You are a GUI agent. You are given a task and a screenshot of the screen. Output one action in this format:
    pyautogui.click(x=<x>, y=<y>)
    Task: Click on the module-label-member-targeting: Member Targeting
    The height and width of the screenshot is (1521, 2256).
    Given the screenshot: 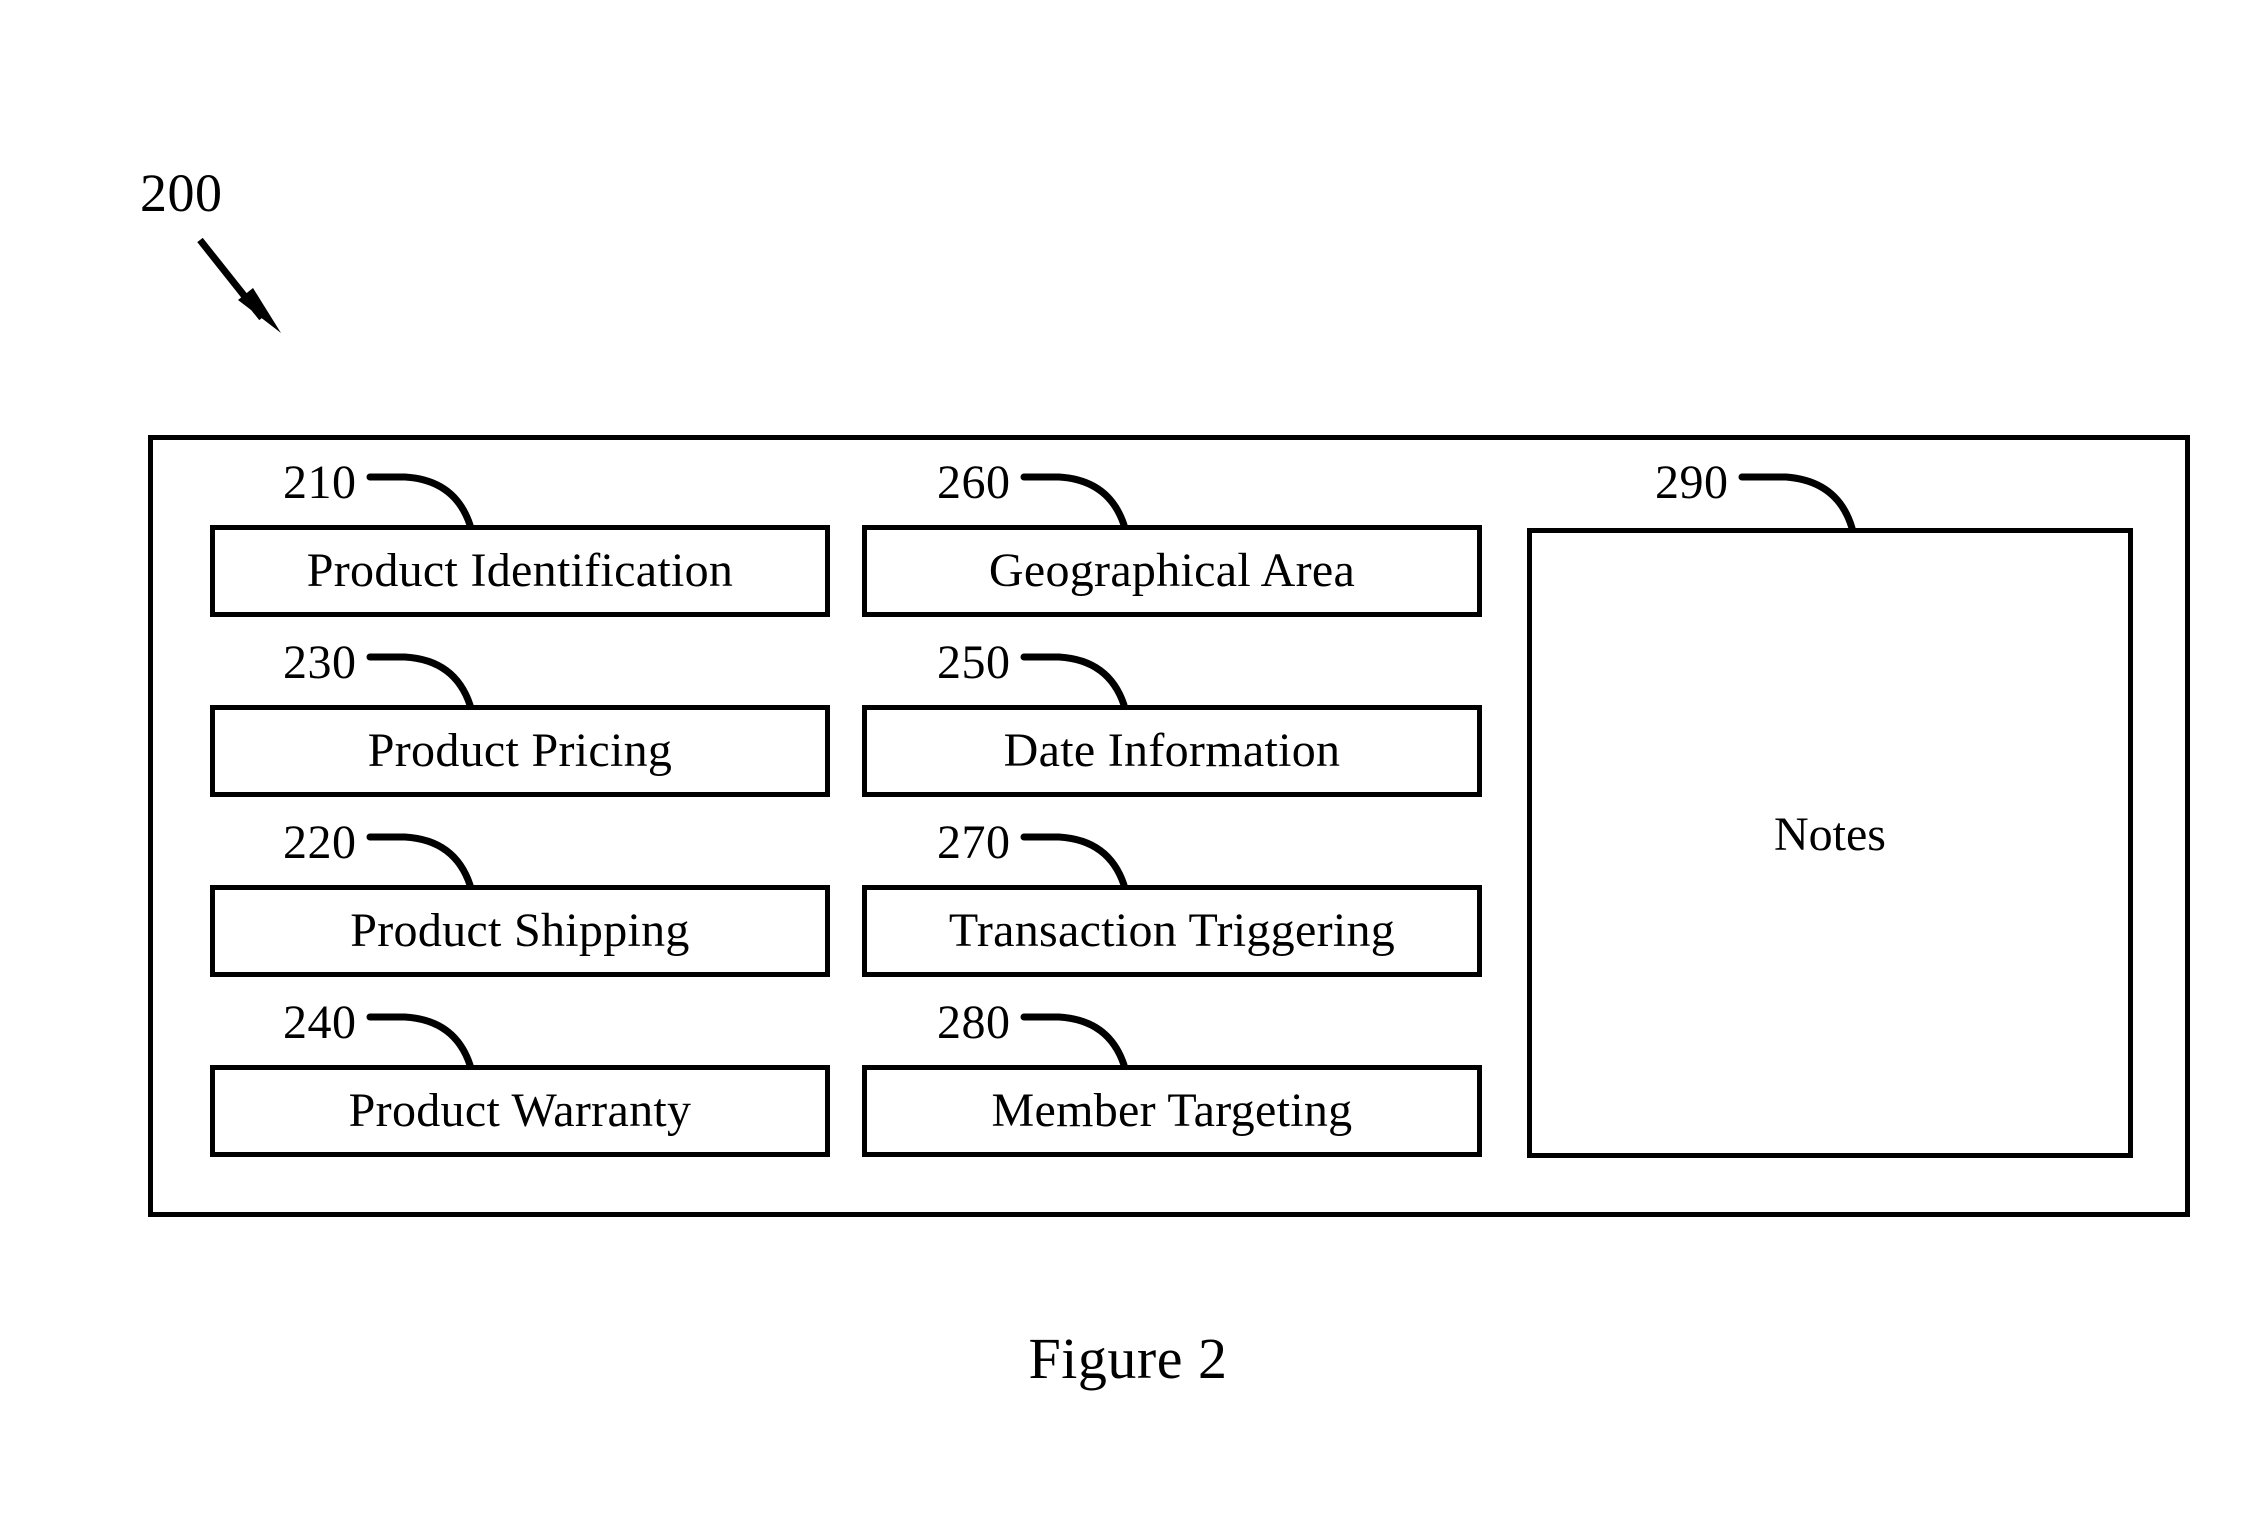 What is the action you would take?
    pyautogui.click(x=1172, y=1110)
    